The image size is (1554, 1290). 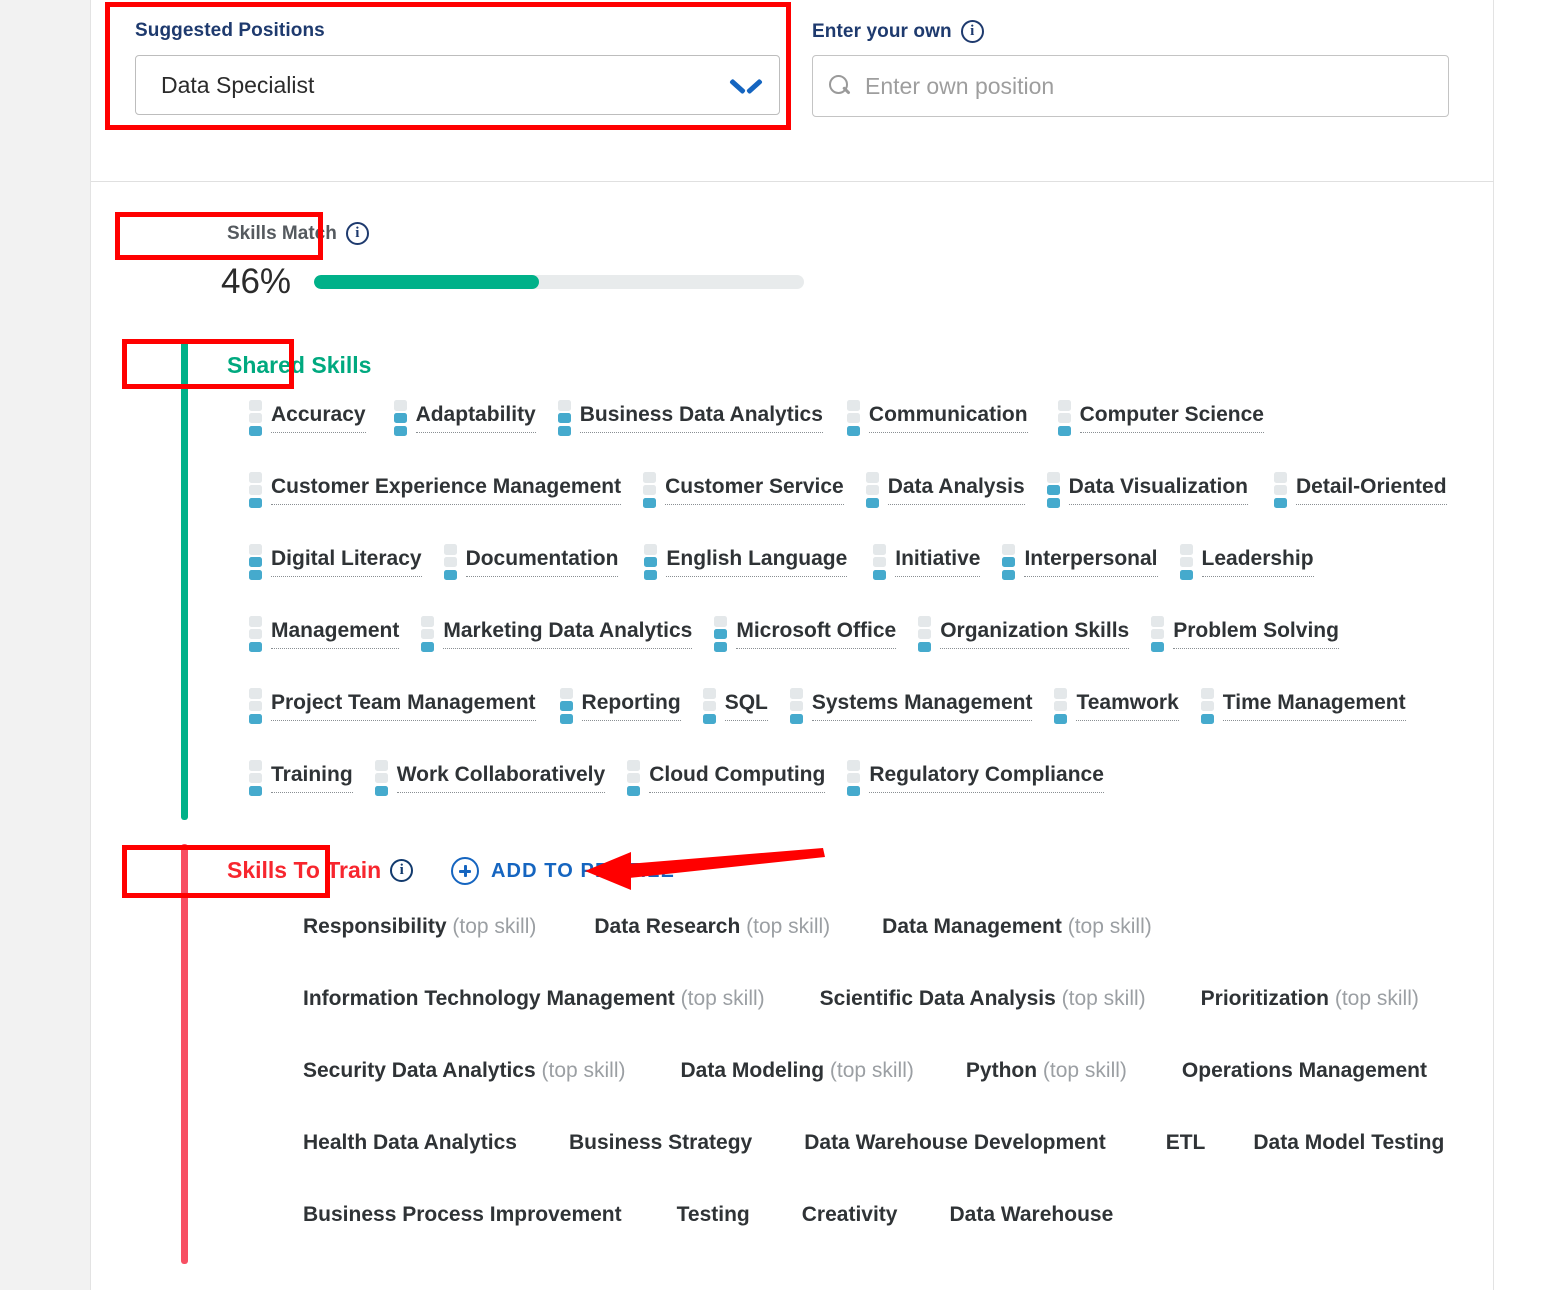 What do you see at coordinates (850, 1215) in the screenshot?
I see `train-skill-item: Creativity` at bounding box center [850, 1215].